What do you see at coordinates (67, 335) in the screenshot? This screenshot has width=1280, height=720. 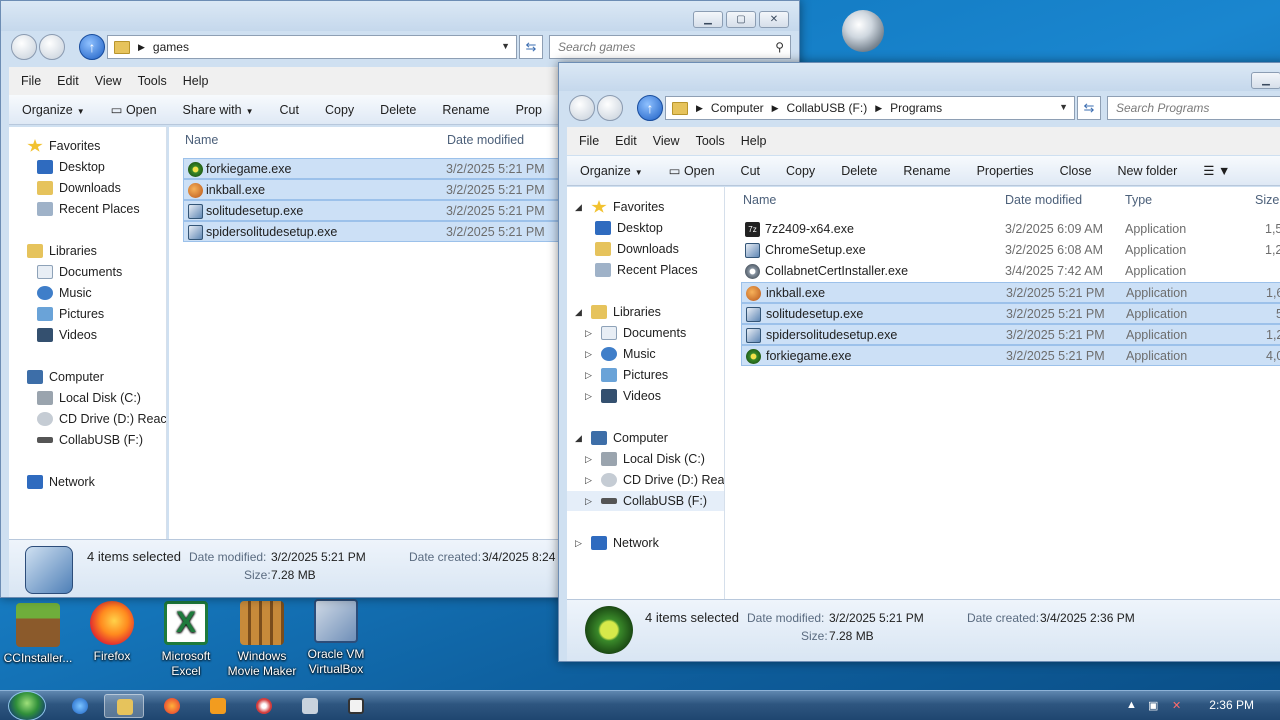 I see `nav-videos: Videos` at bounding box center [67, 335].